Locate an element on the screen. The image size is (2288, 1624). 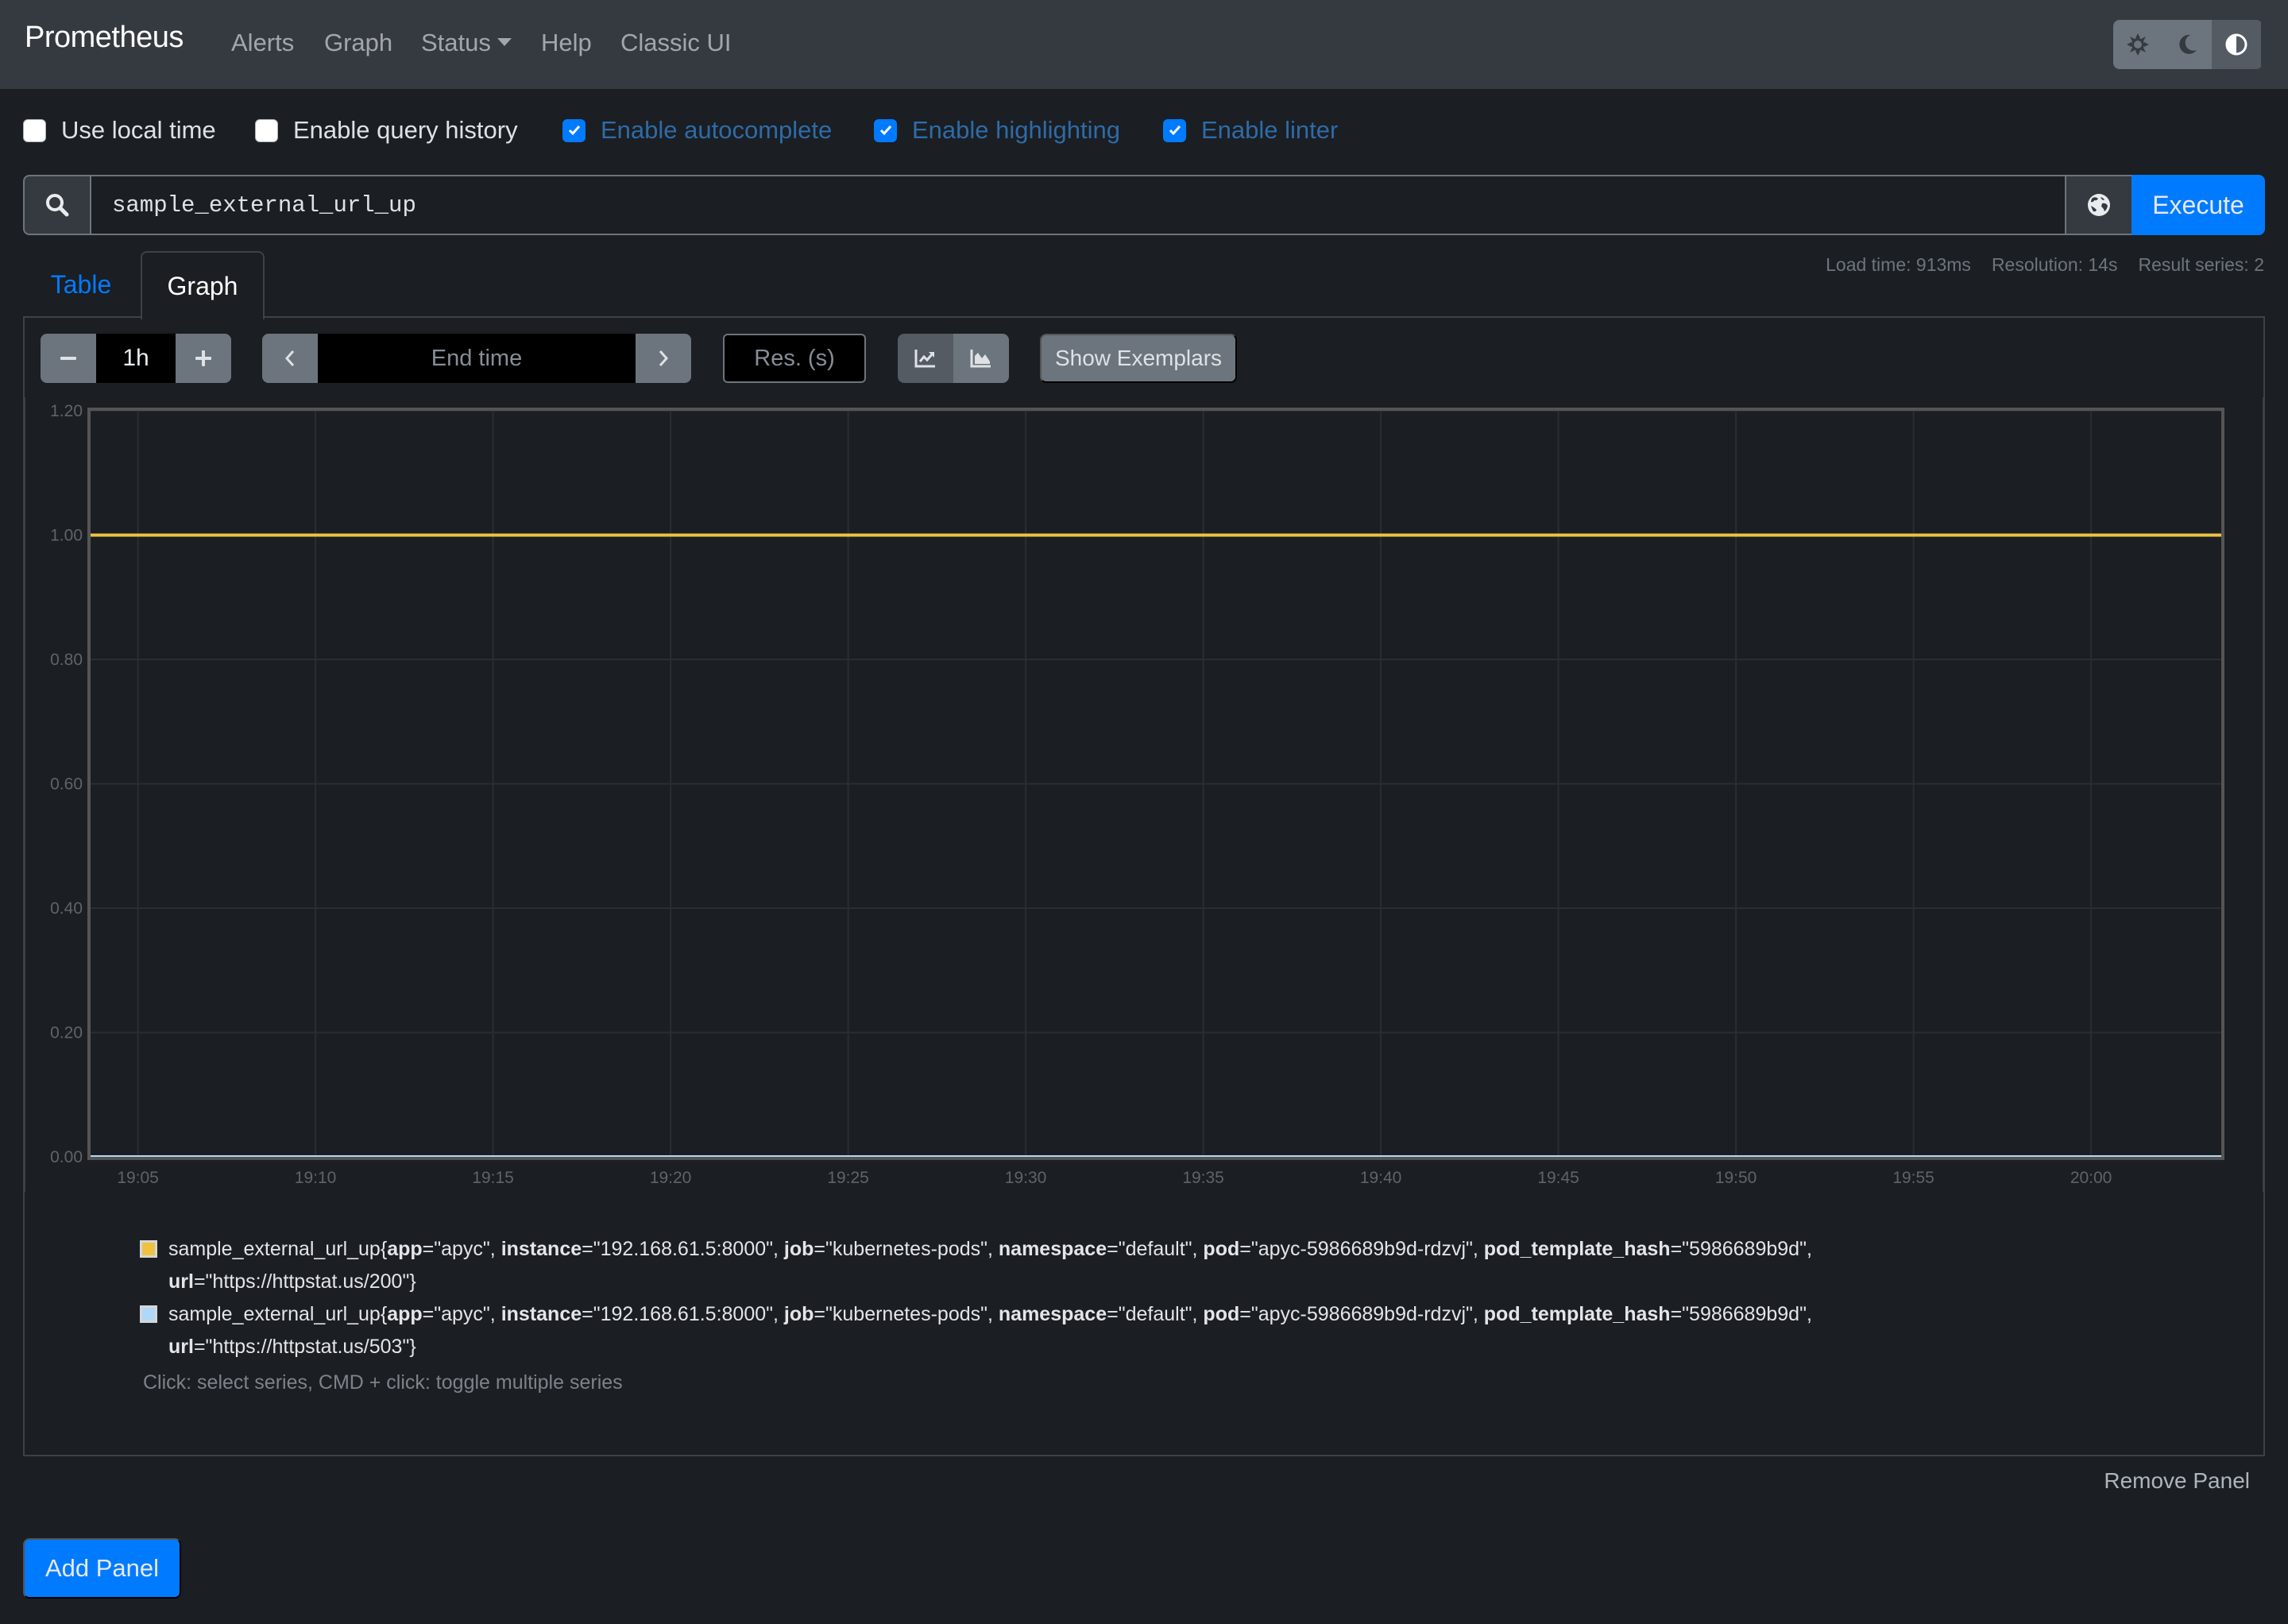
checkbox-enable-linter is located at coordinates (1174, 130).